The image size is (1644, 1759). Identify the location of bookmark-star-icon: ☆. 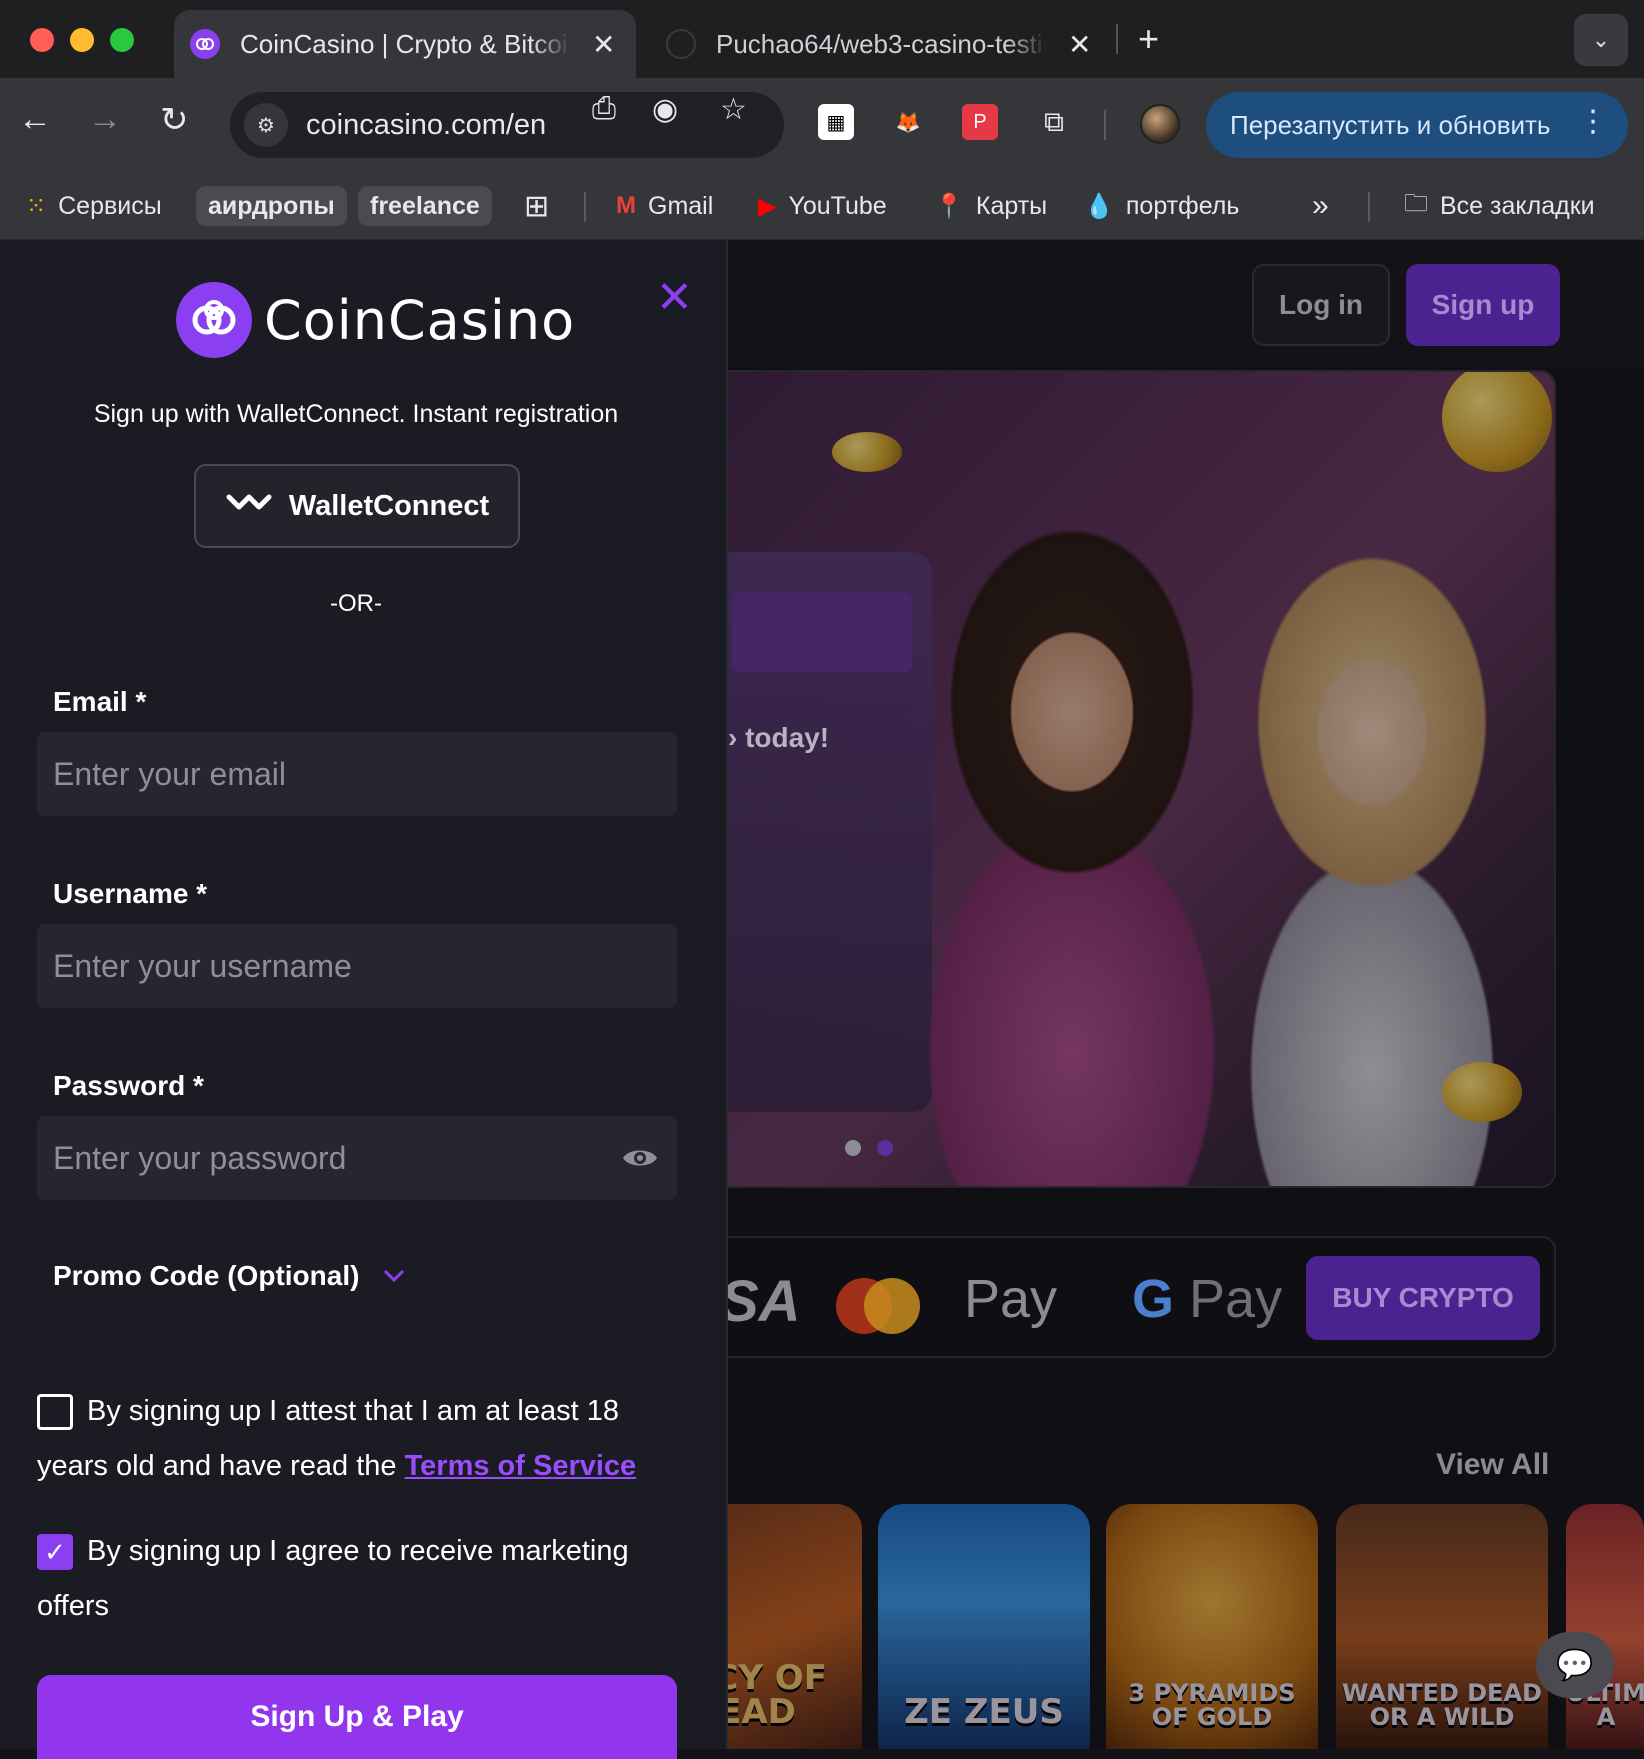
(733, 109).